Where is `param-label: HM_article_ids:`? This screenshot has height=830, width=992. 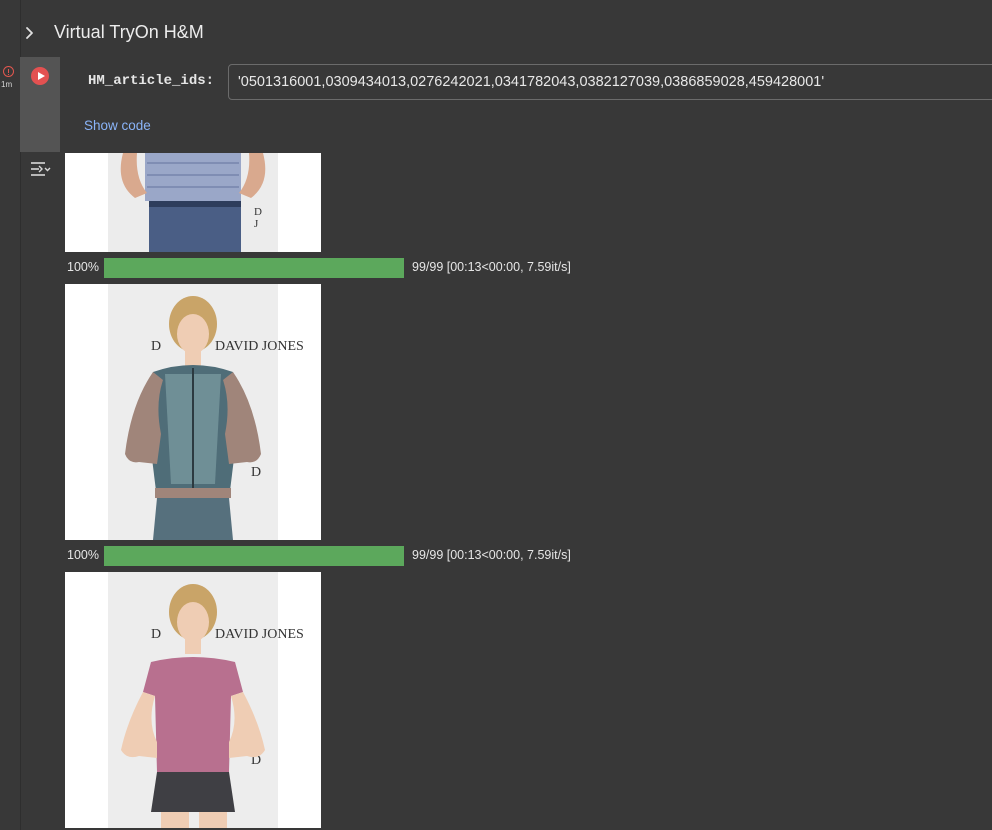
param-label: HM_article_ids: is located at coordinates (151, 81).